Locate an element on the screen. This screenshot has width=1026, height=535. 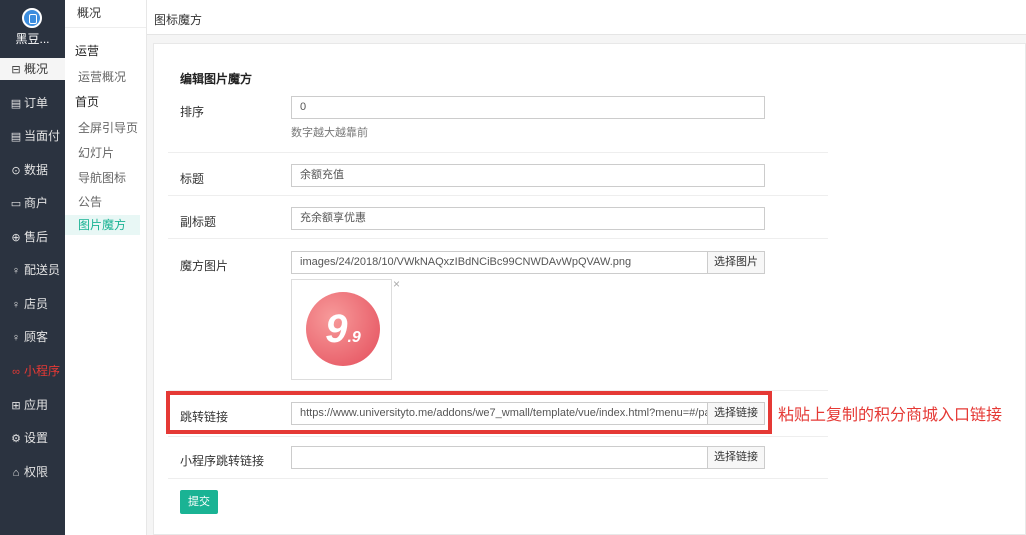
subnav-item-image-cube: 图片魔方 is located at coordinates (102, 225).